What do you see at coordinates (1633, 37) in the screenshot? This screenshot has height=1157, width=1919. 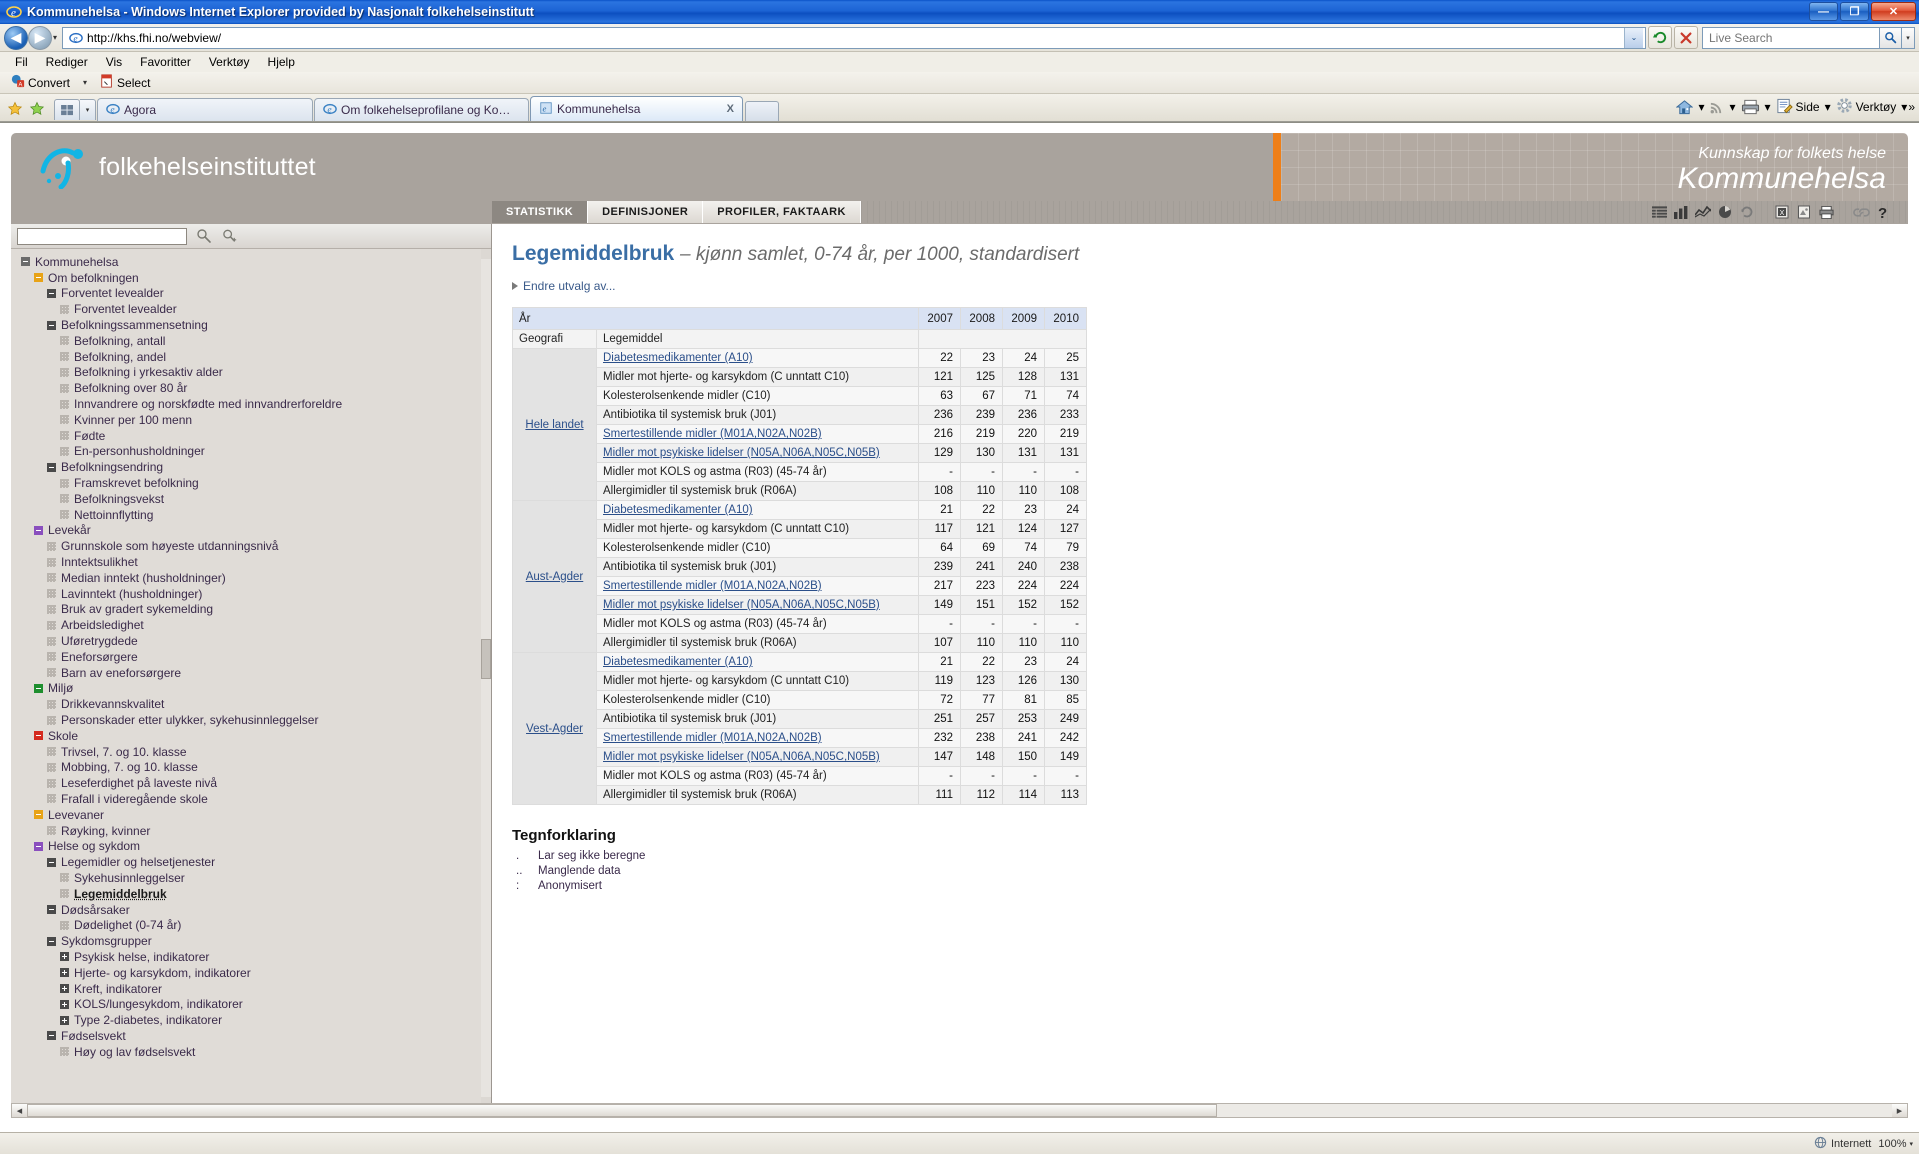 I see `url-dropdown-icon: ⌄` at bounding box center [1633, 37].